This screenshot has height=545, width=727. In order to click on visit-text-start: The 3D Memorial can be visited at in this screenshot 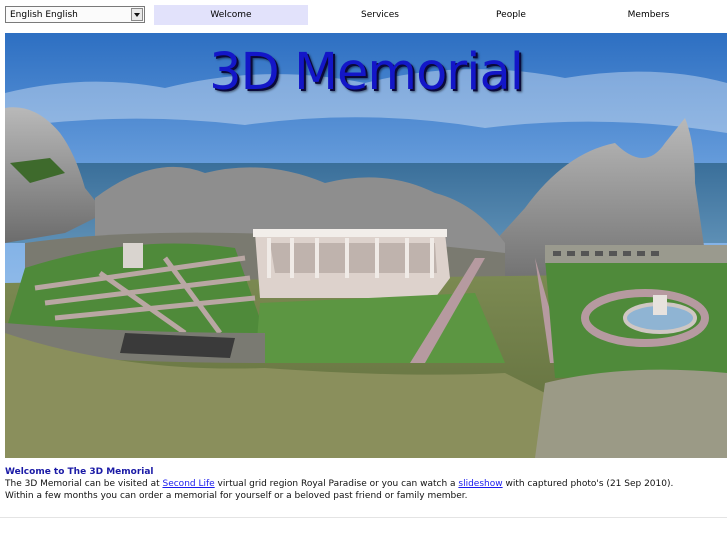, I will do `click(84, 484)`.